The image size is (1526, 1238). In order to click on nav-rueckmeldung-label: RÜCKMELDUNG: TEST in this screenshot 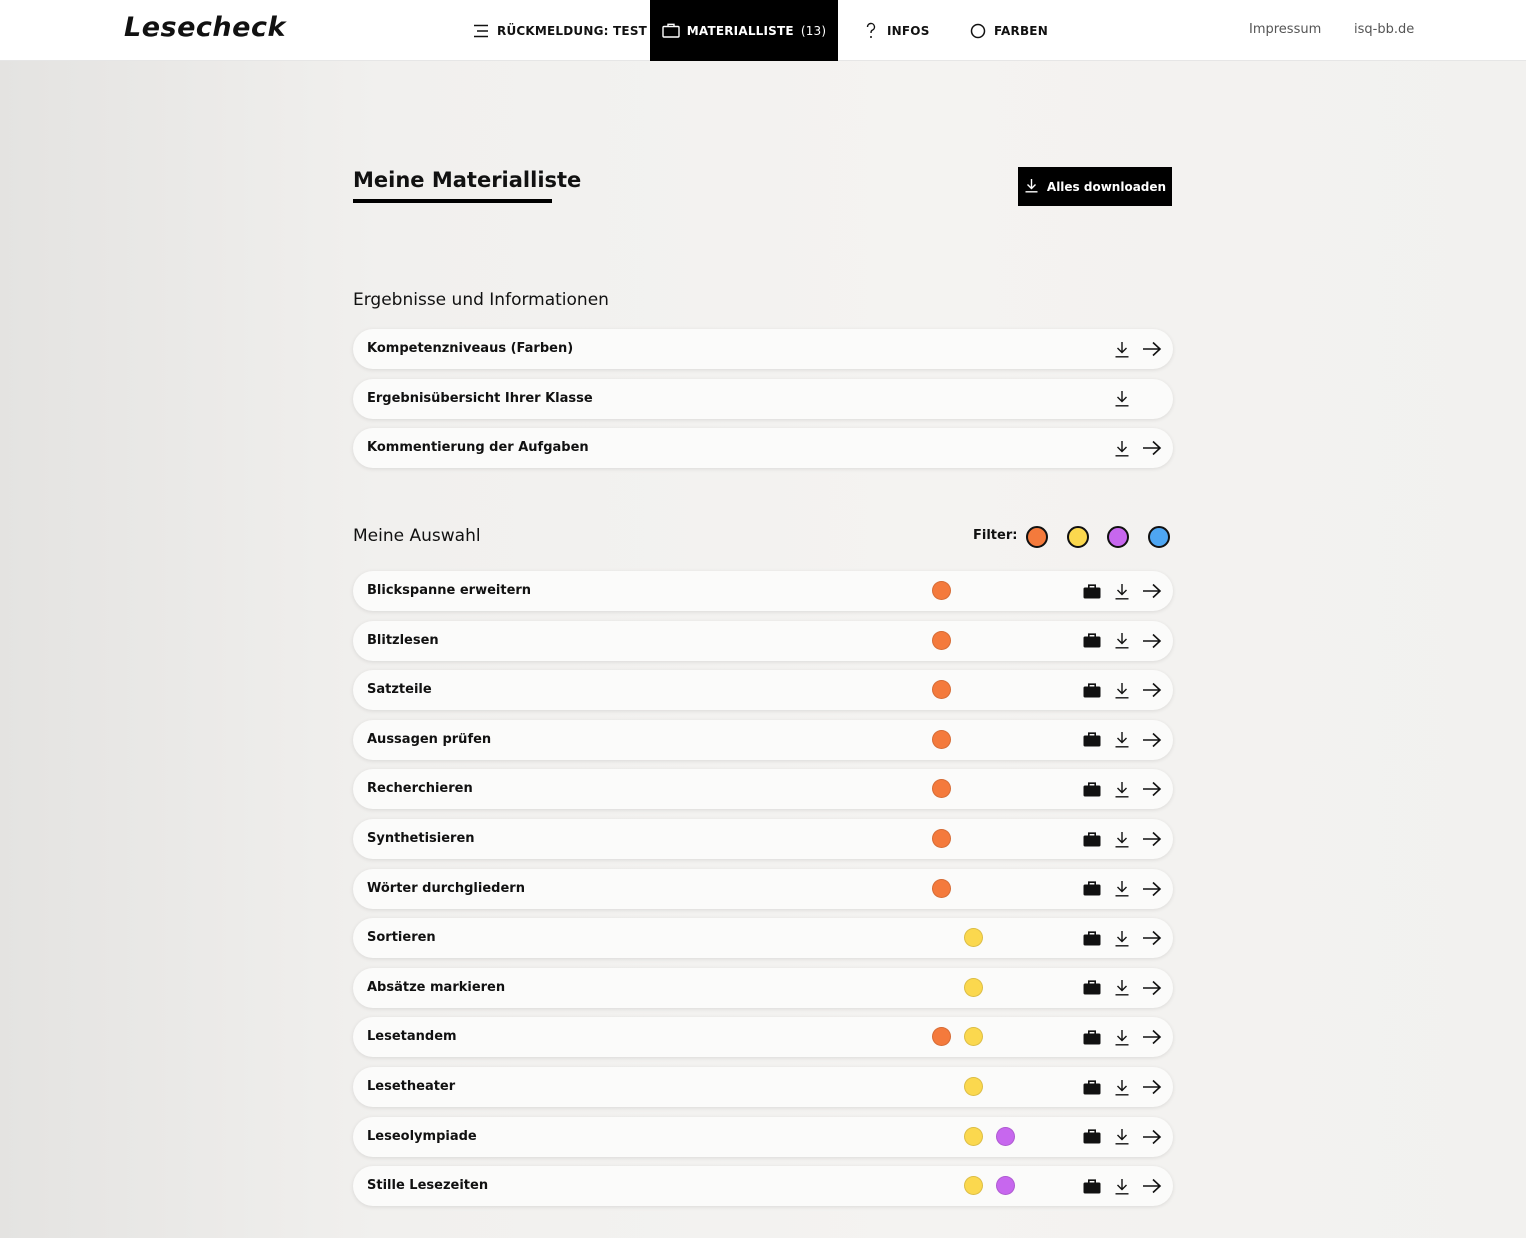, I will do `click(572, 30)`.